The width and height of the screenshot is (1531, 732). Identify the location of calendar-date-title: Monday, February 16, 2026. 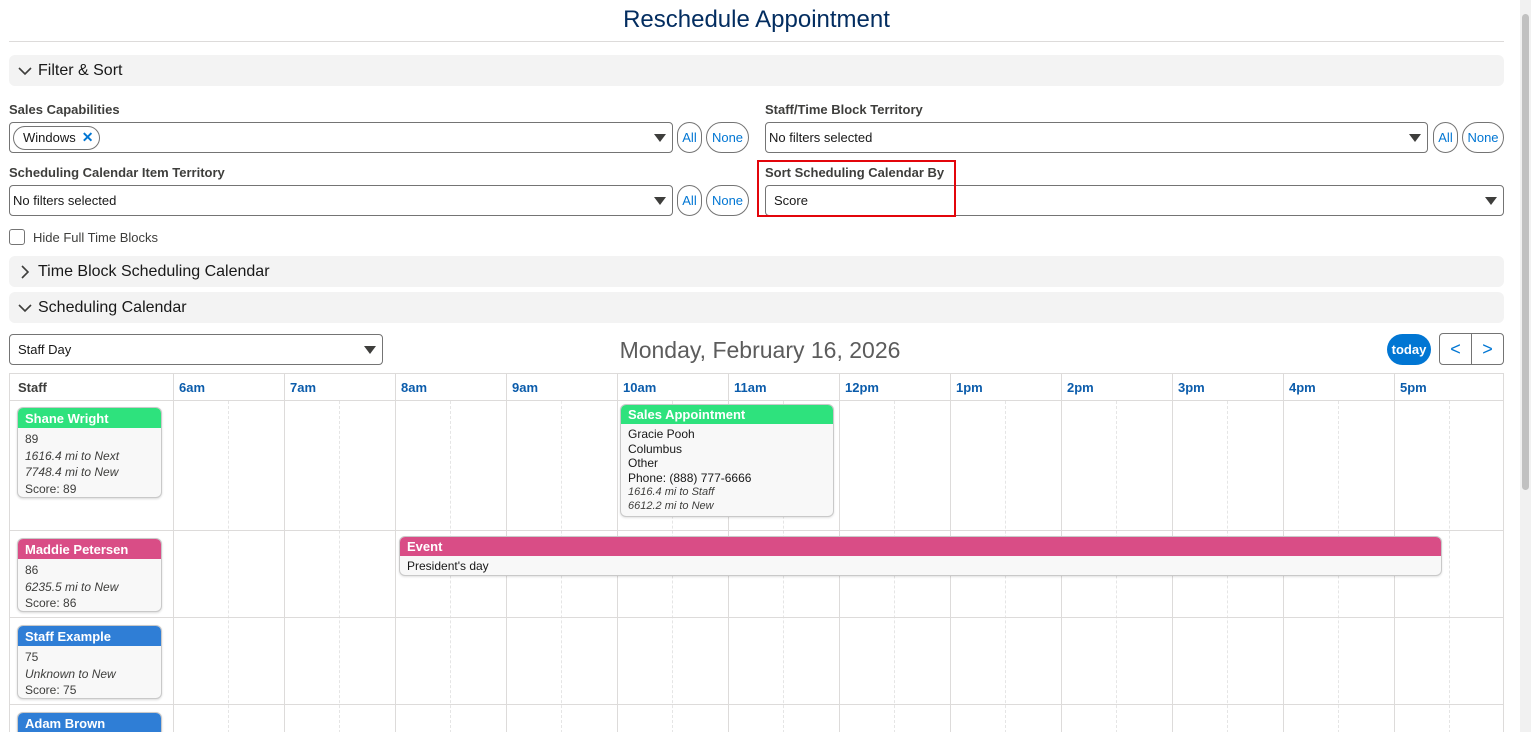
(760, 350).